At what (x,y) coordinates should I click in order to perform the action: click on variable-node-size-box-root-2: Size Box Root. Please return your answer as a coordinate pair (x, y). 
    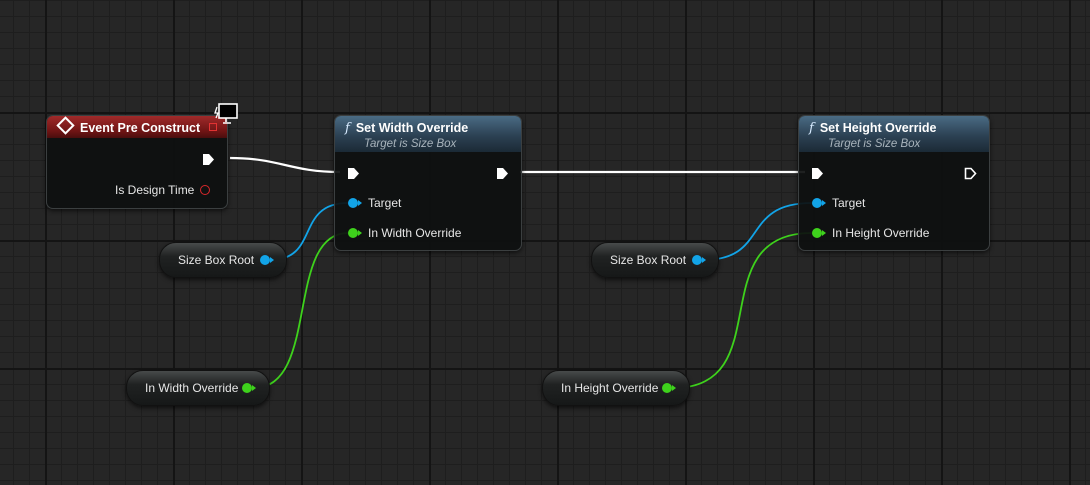
    Looking at the image, I should click on (655, 260).